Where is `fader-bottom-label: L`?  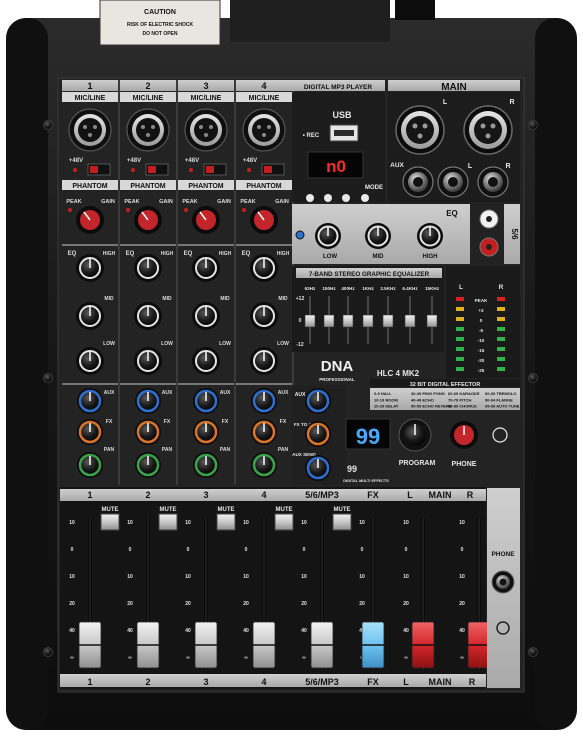 fader-bottom-label: L is located at coordinates (406, 682).